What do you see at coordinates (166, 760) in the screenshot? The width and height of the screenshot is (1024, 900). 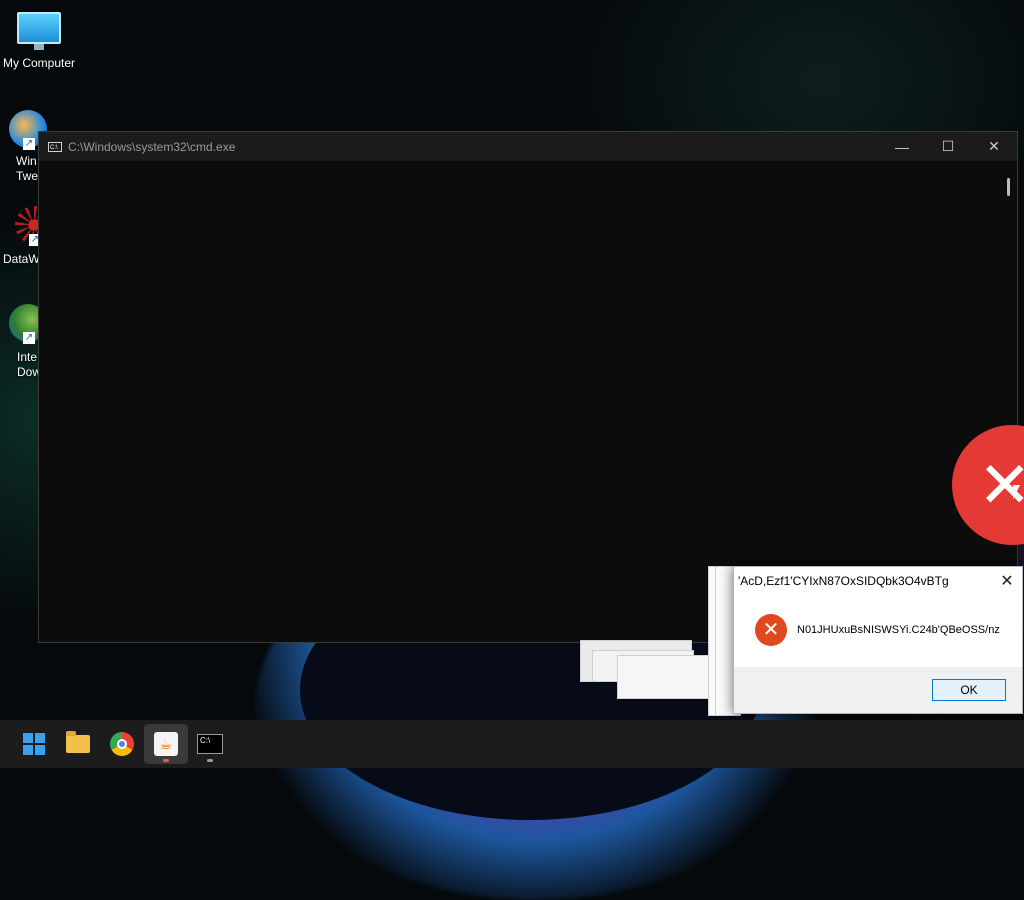 I see `active-indicator` at bounding box center [166, 760].